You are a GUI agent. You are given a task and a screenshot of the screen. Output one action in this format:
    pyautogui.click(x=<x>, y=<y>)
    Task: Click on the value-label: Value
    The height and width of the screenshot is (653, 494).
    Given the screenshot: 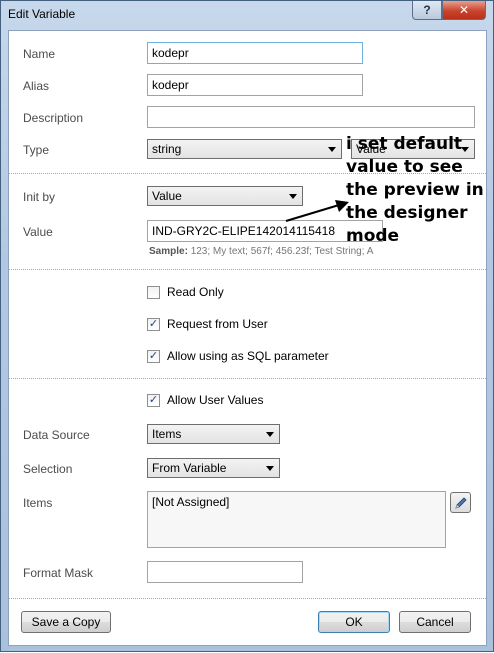 What is the action you would take?
    pyautogui.click(x=38, y=232)
    